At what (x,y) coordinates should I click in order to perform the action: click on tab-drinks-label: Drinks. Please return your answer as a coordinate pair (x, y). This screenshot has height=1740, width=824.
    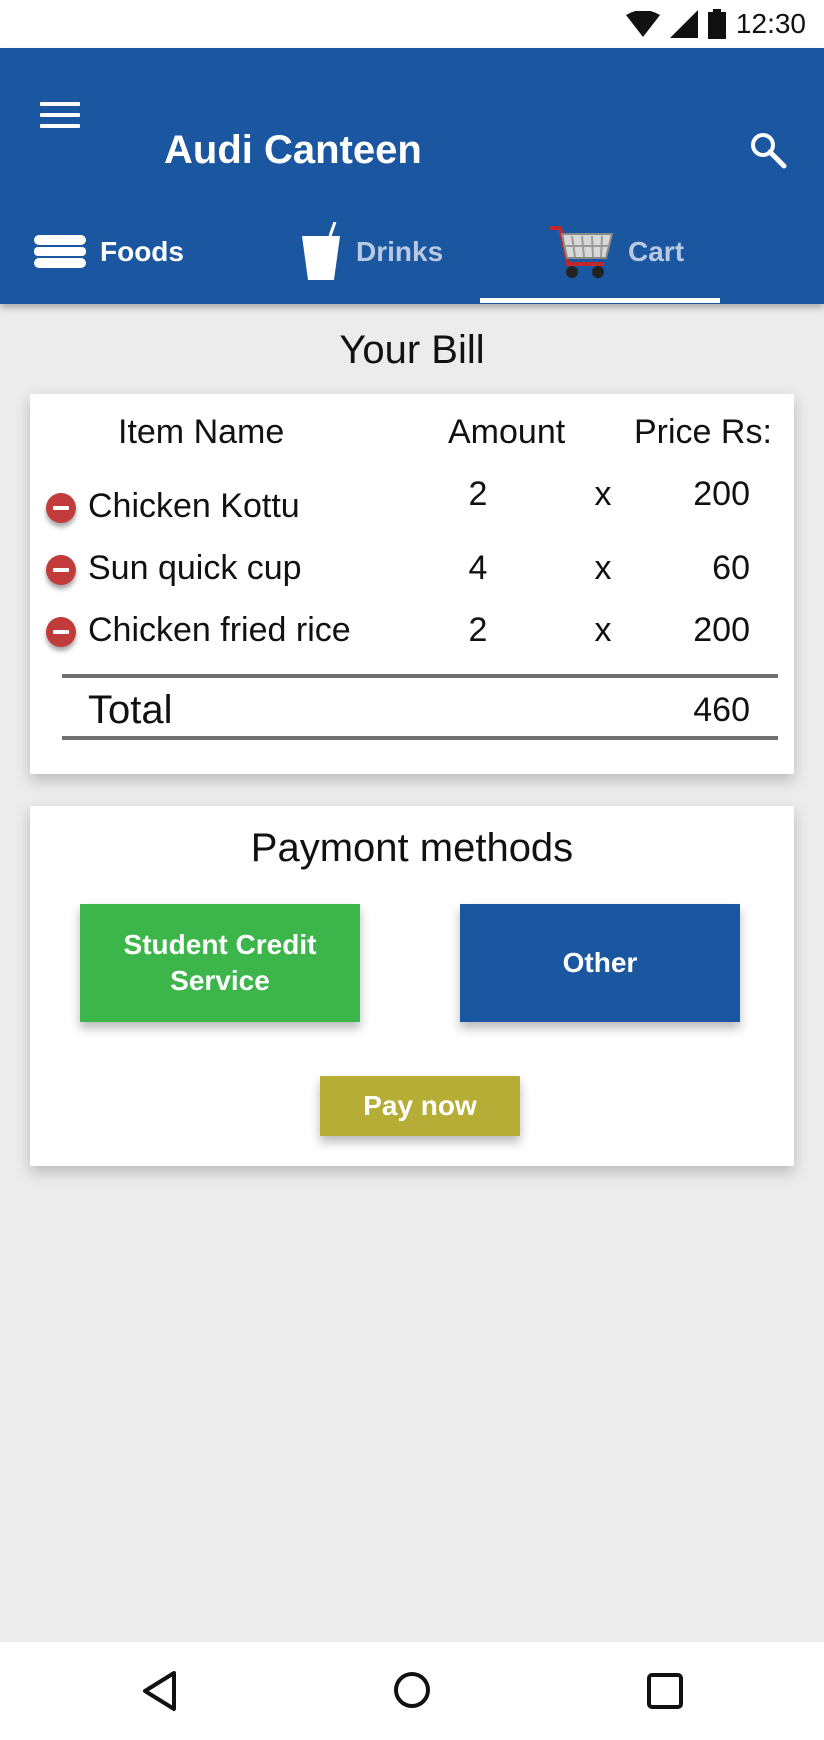
    Looking at the image, I should click on (400, 251).